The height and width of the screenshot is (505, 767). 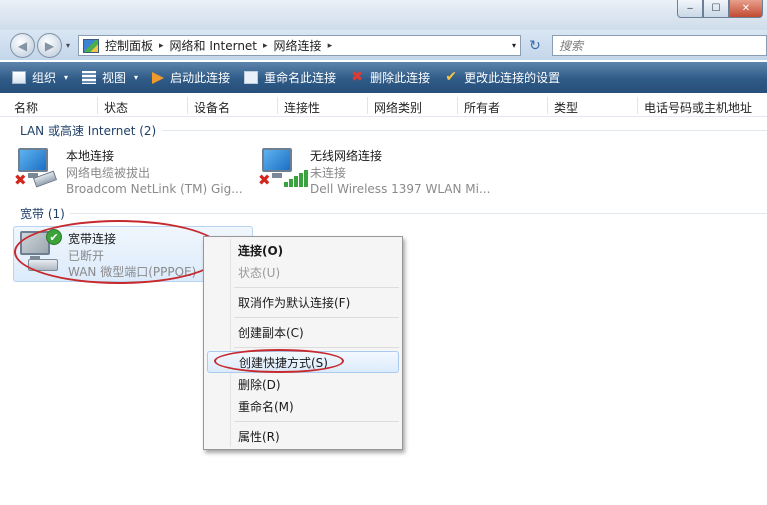 What do you see at coordinates (39, 251) in the screenshot?
I see `broadband-computer-icon: ✔` at bounding box center [39, 251].